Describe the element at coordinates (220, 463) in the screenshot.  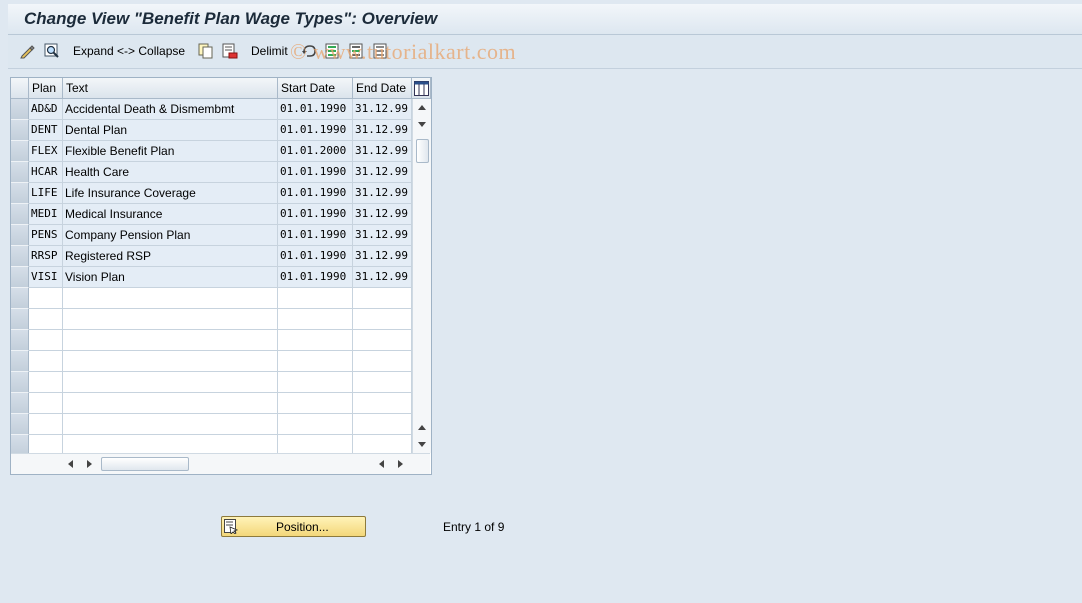
I see `horizontal-scrollbar` at that location.